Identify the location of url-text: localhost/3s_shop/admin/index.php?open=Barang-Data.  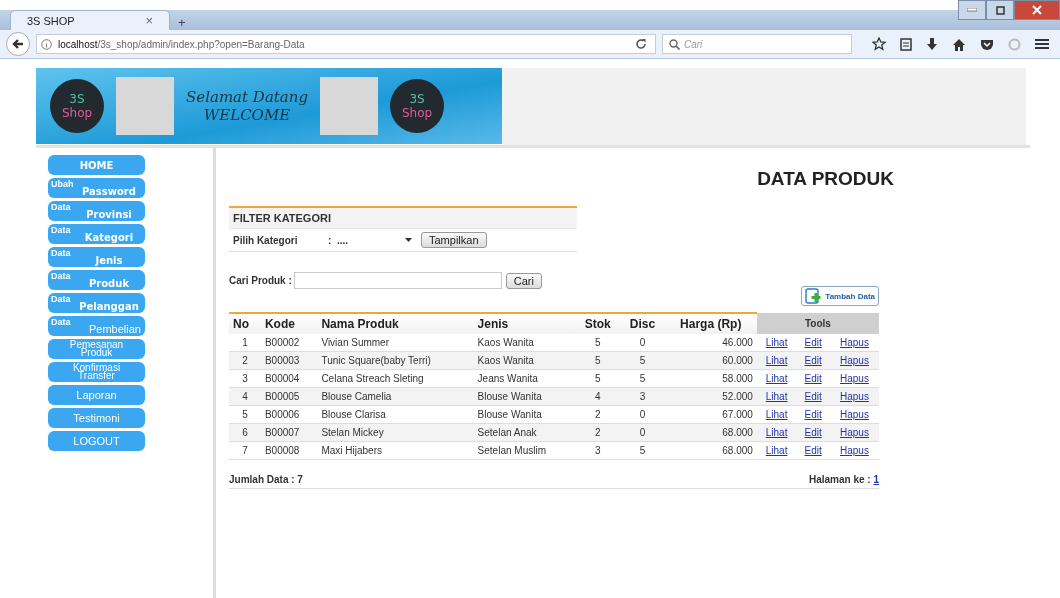
(181, 44).